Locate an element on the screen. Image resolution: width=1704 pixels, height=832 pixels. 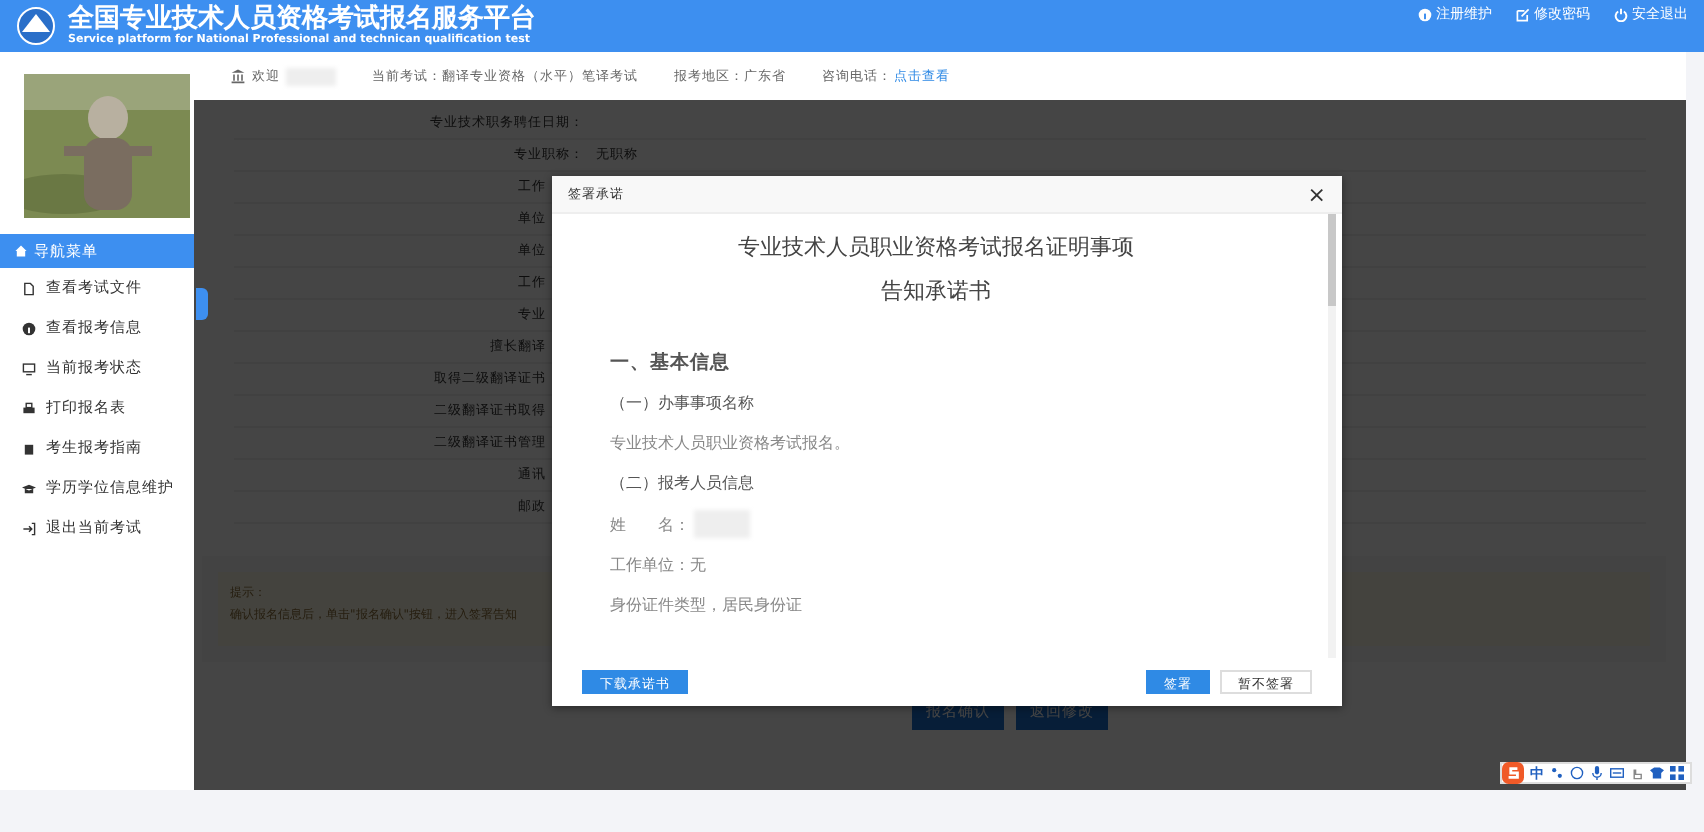
document-text: 姓 名： is located at coordinates (650, 525).